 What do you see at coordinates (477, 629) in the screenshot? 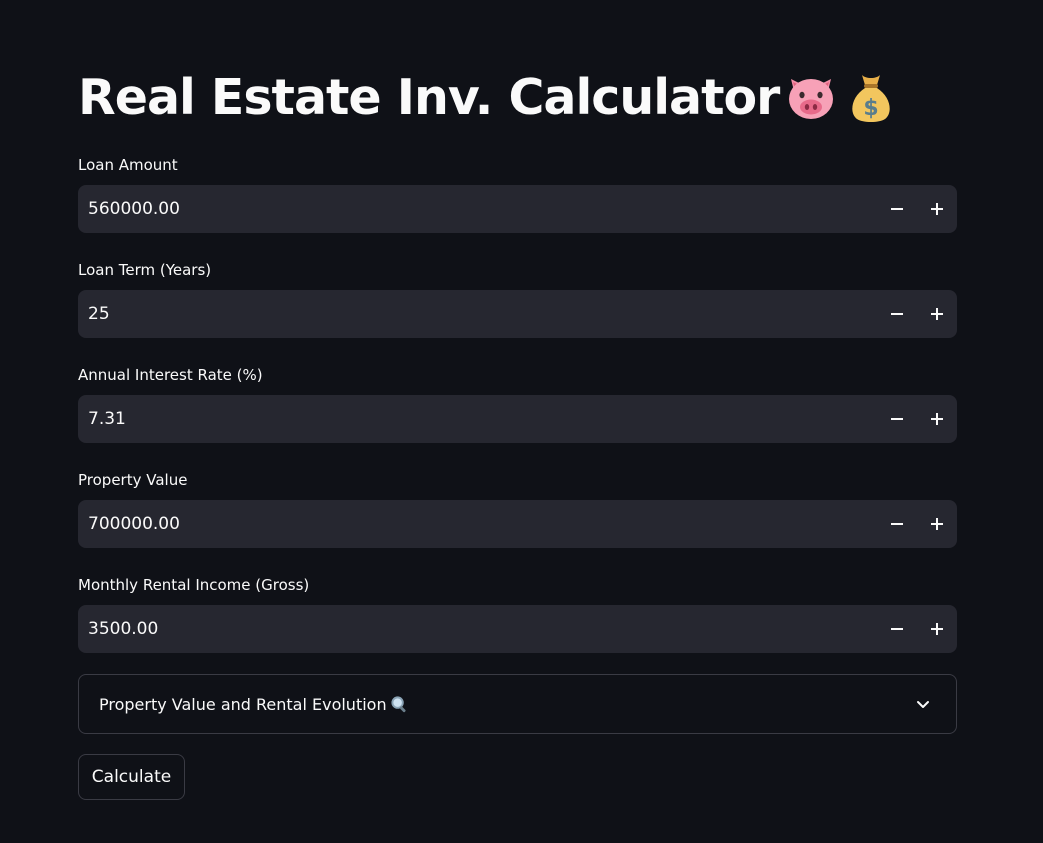
I see `rental-income-value: 3500.00` at bounding box center [477, 629].